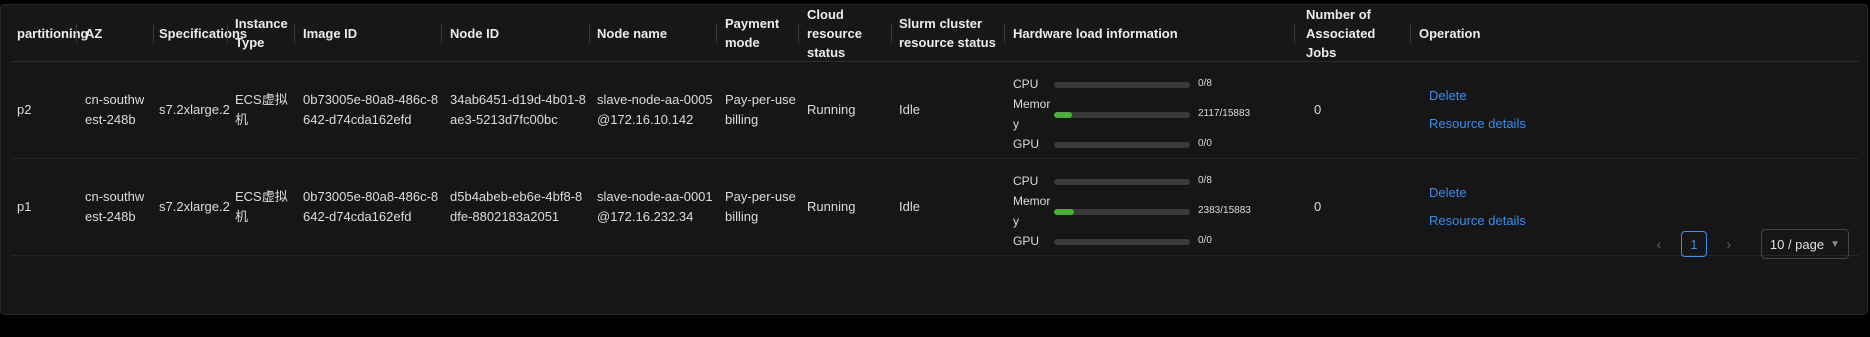 The image size is (1870, 337). What do you see at coordinates (632, 33) in the screenshot?
I see `col-header-node-name: Node name` at bounding box center [632, 33].